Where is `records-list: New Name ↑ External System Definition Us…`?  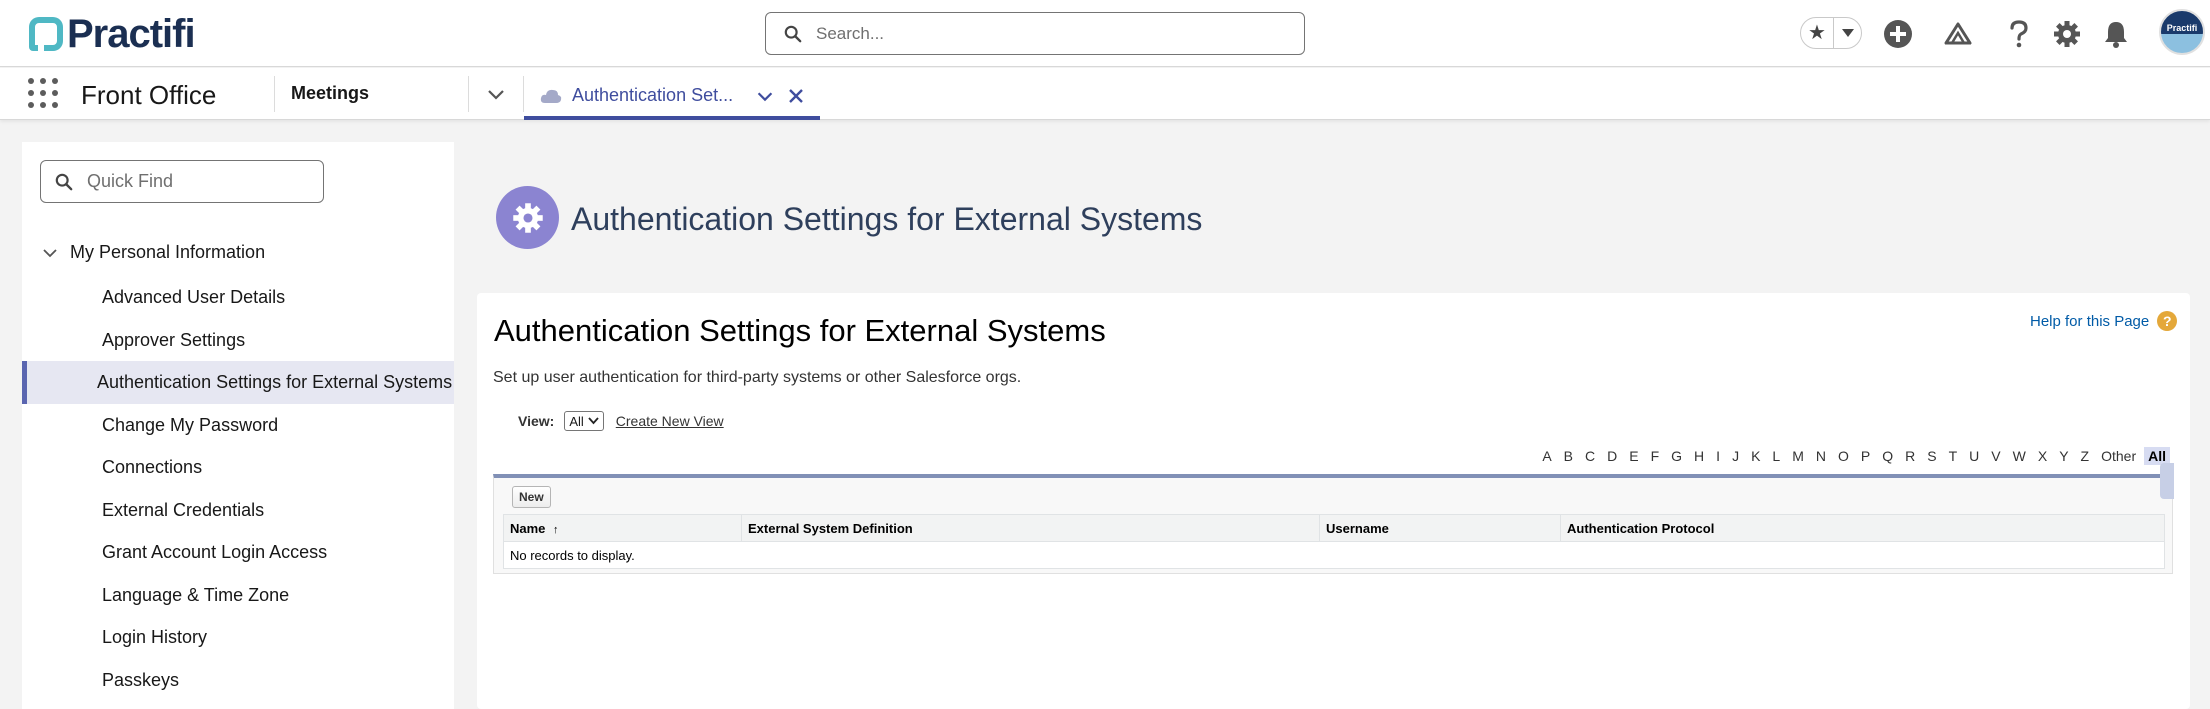
records-list: New Name ↑ External System Definition Us… is located at coordinates (1333, 524).